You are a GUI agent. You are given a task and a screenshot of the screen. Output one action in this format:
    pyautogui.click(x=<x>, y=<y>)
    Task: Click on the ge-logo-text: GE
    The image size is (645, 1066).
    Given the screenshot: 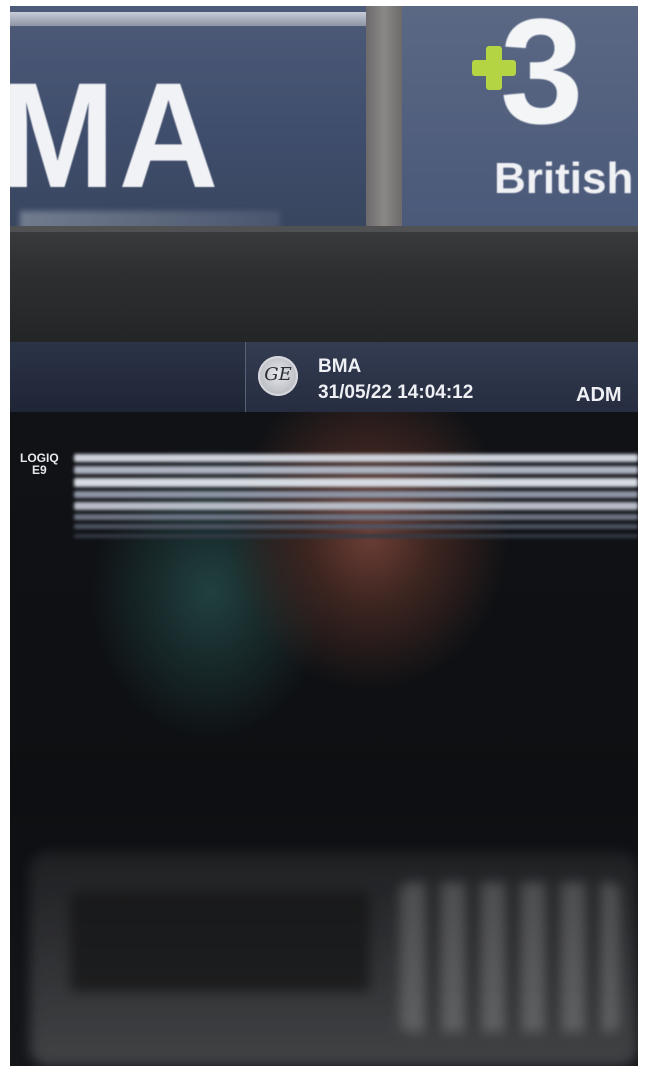 What is the action you would take?
    pyautogui.click(x=278, y=374)
    